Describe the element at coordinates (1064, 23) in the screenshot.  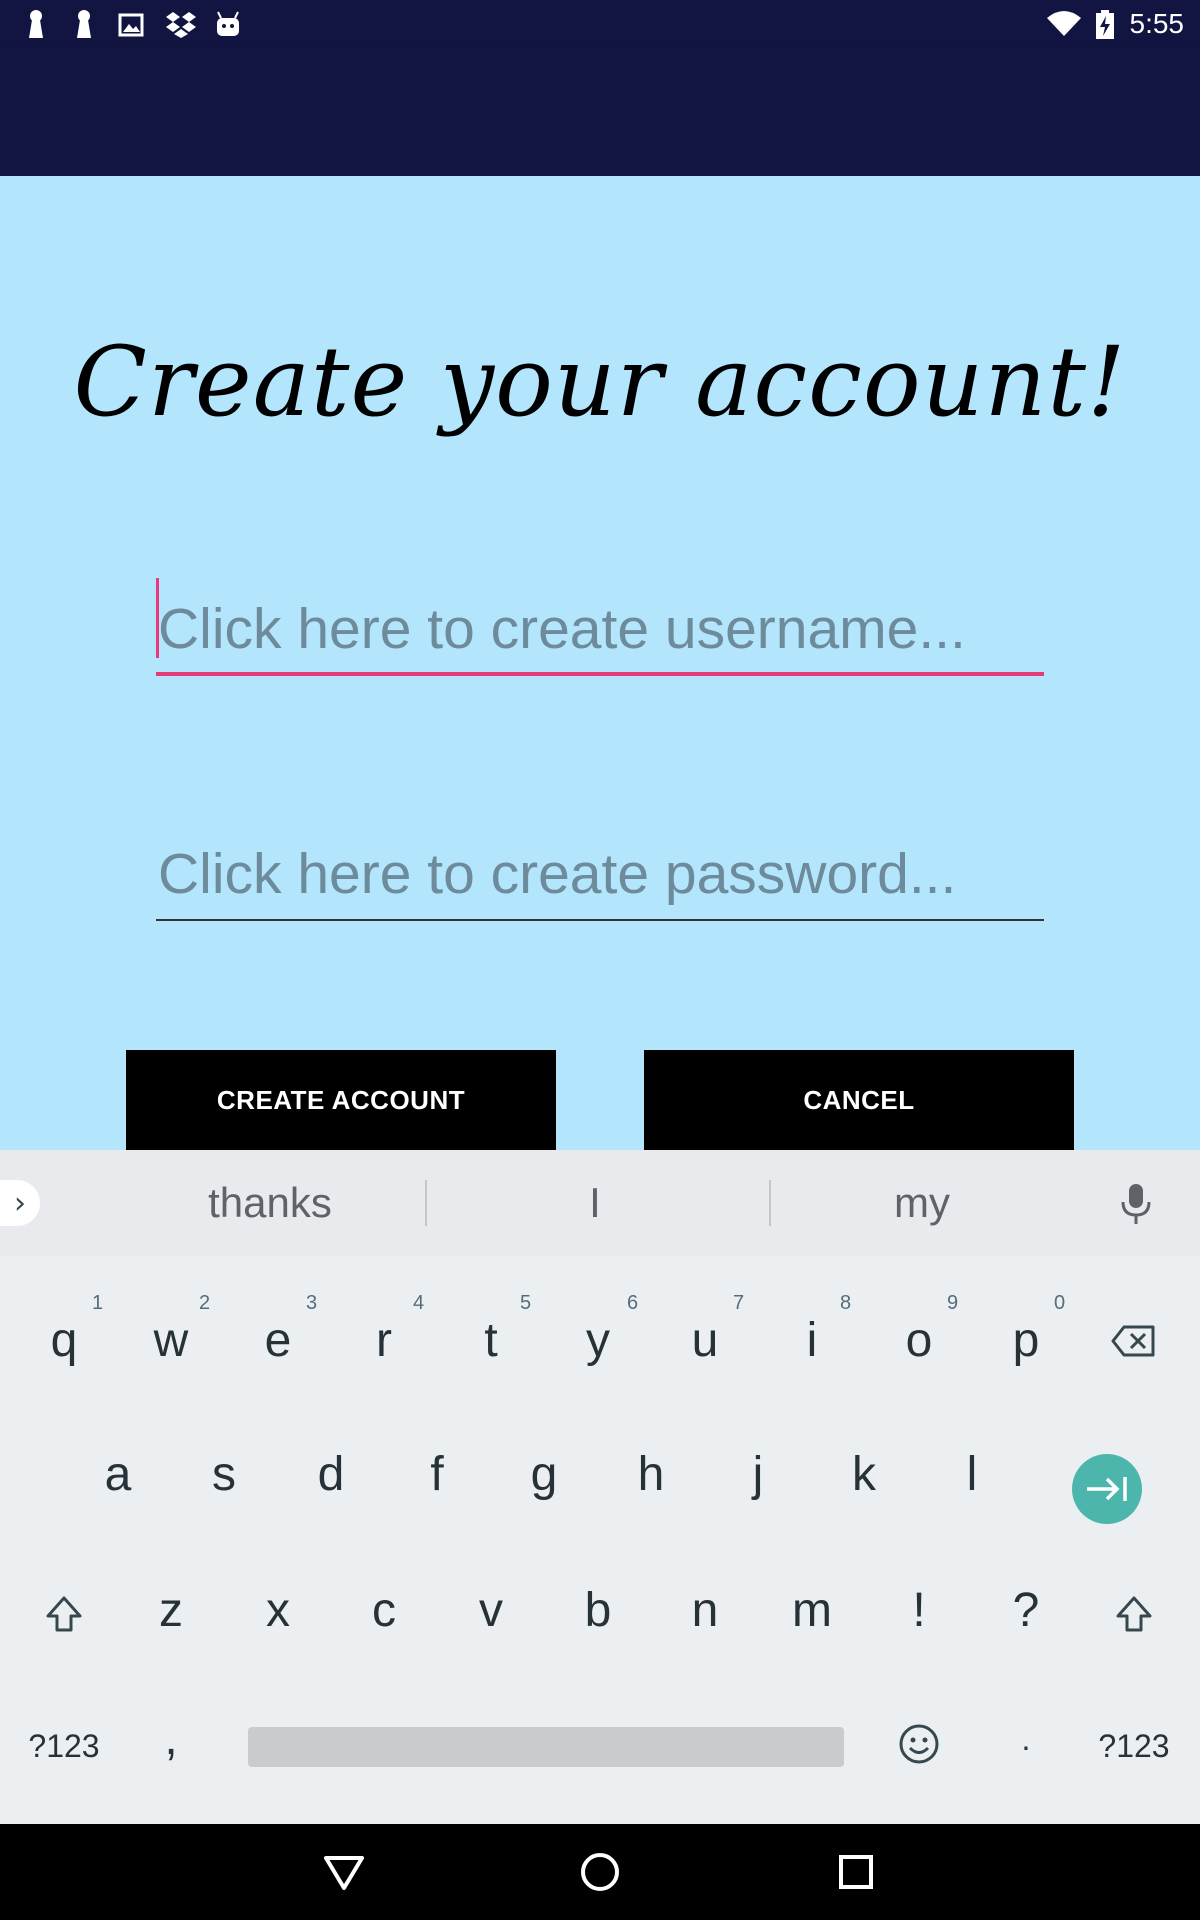
I see `wifi-icon` at that location.